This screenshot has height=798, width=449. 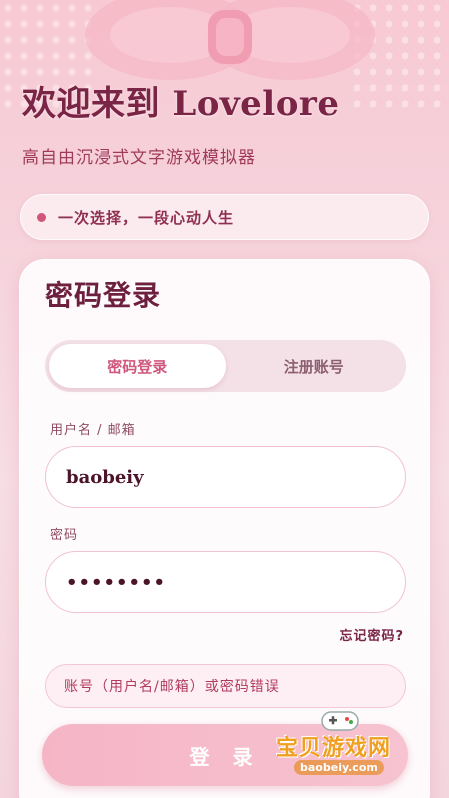 I want to click on bullet-dot-icon, so click(x=41, y=217).